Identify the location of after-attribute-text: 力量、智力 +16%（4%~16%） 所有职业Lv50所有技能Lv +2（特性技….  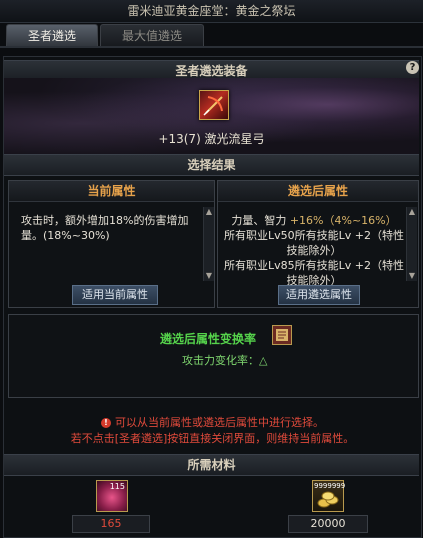
(314, 250).